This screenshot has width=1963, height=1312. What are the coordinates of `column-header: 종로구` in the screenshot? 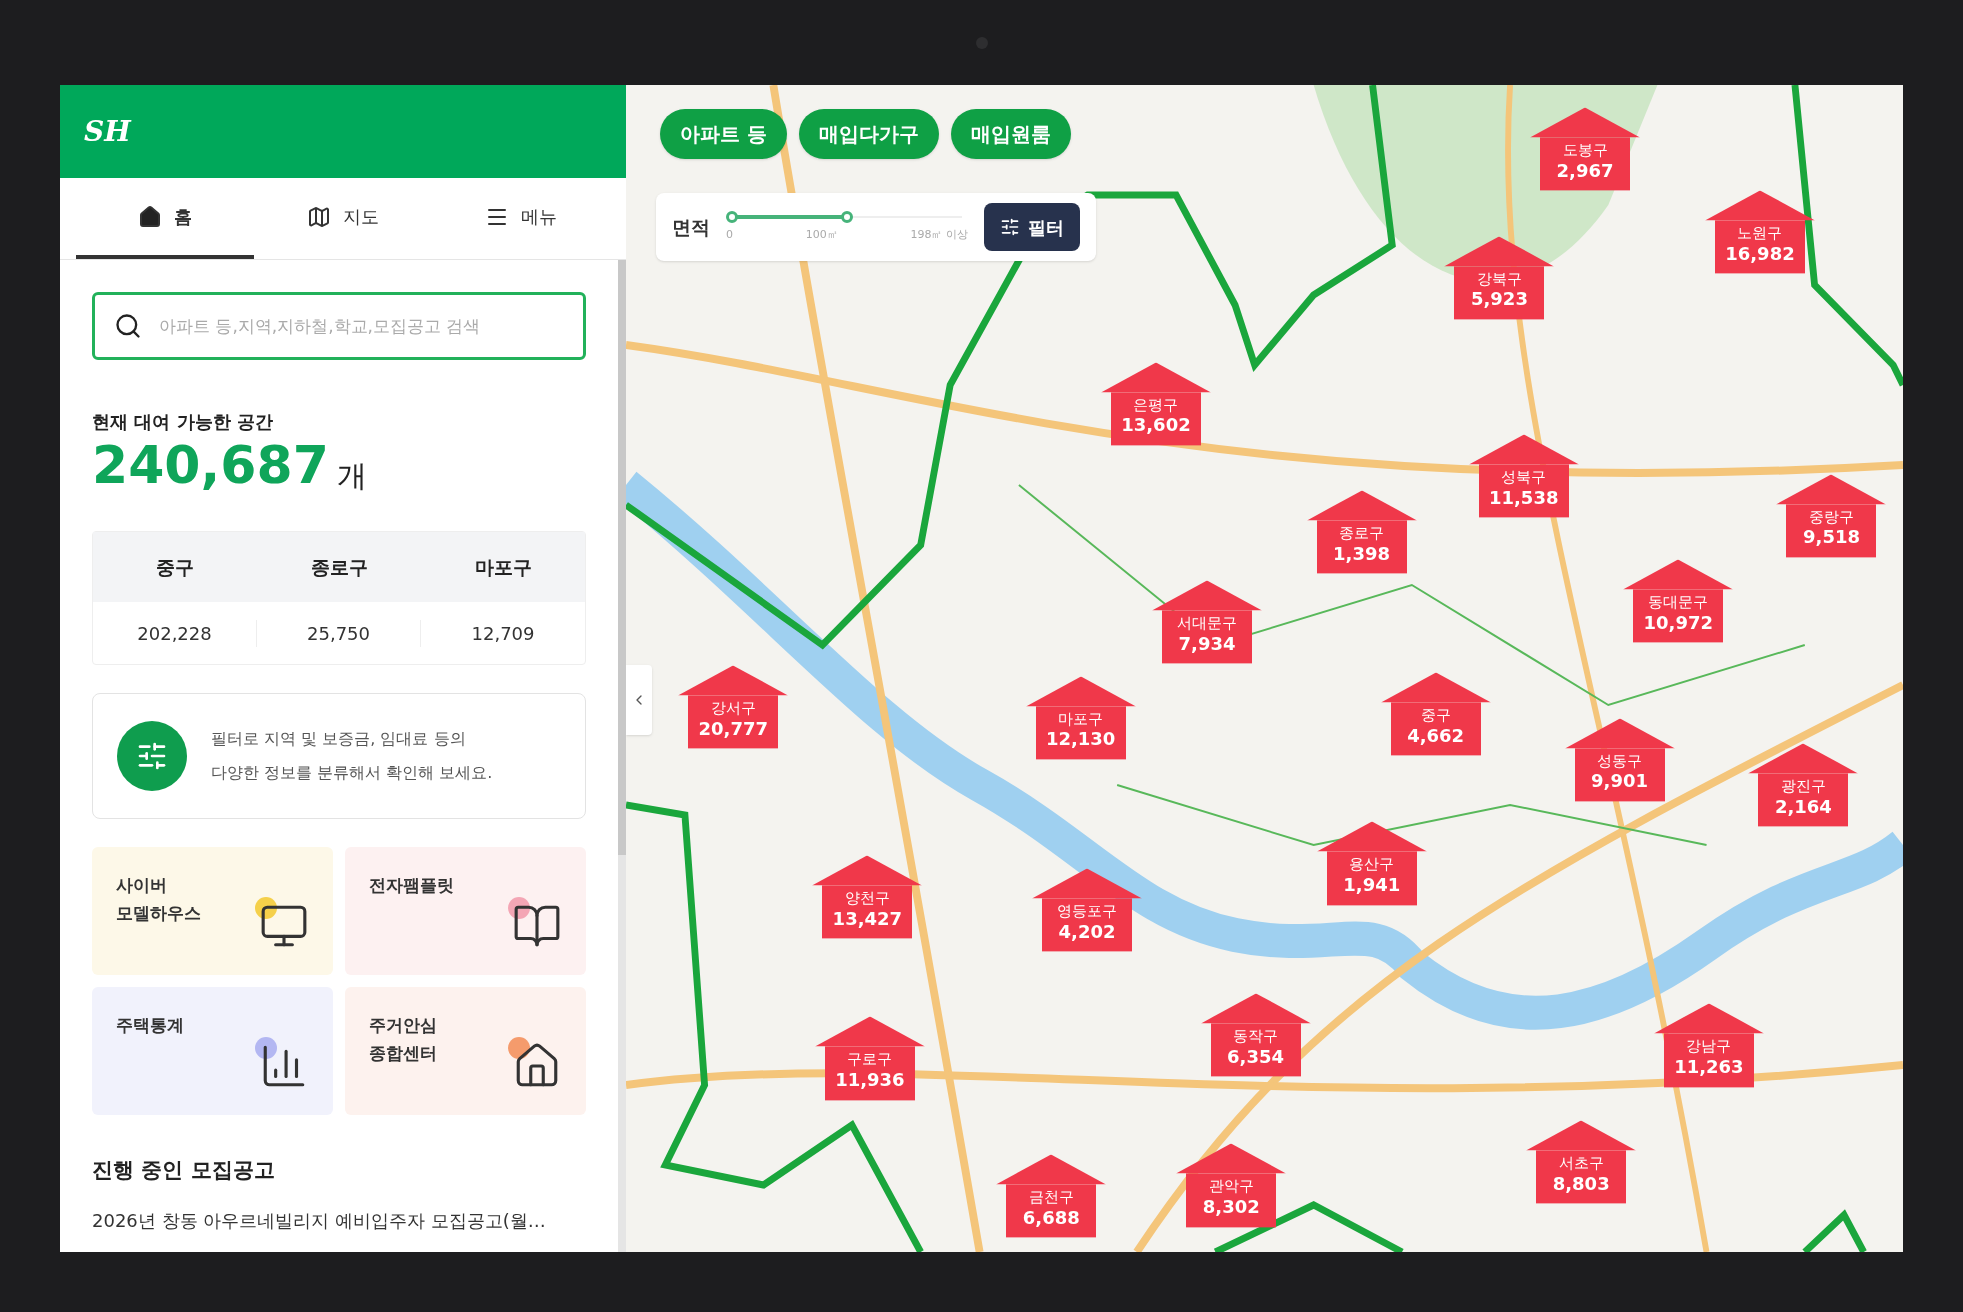 It's located at (339, 567).